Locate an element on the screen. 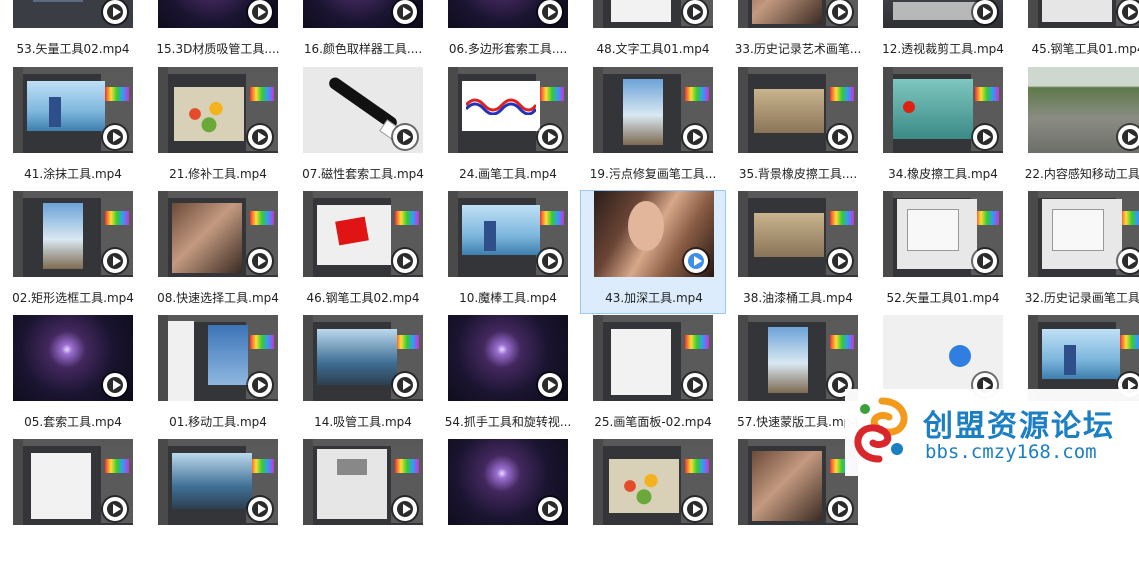 The image size is (1139, 563). video-file-item: 10.魔棒工具.mp4 is located at coordinates (508, 253).